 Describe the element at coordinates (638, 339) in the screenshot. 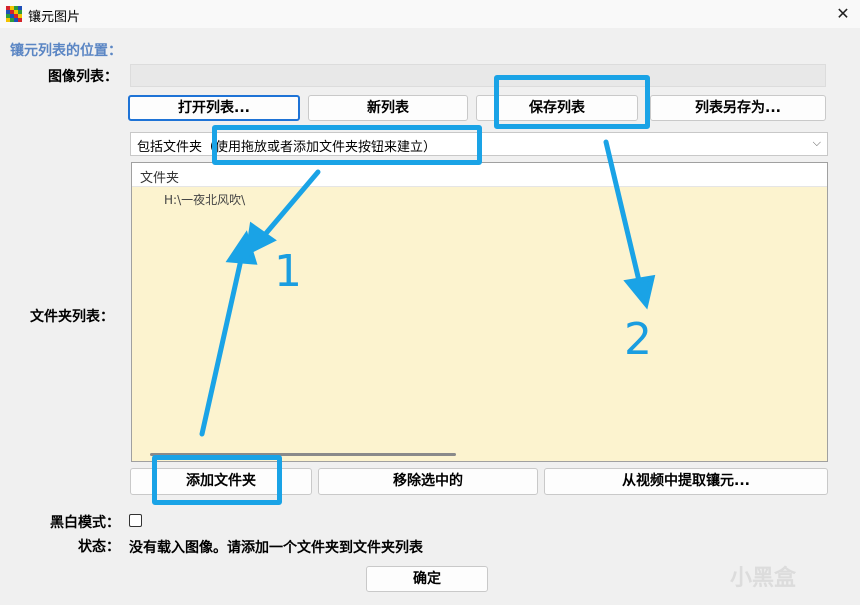

I see `annotation-number-2: 2` at that location.